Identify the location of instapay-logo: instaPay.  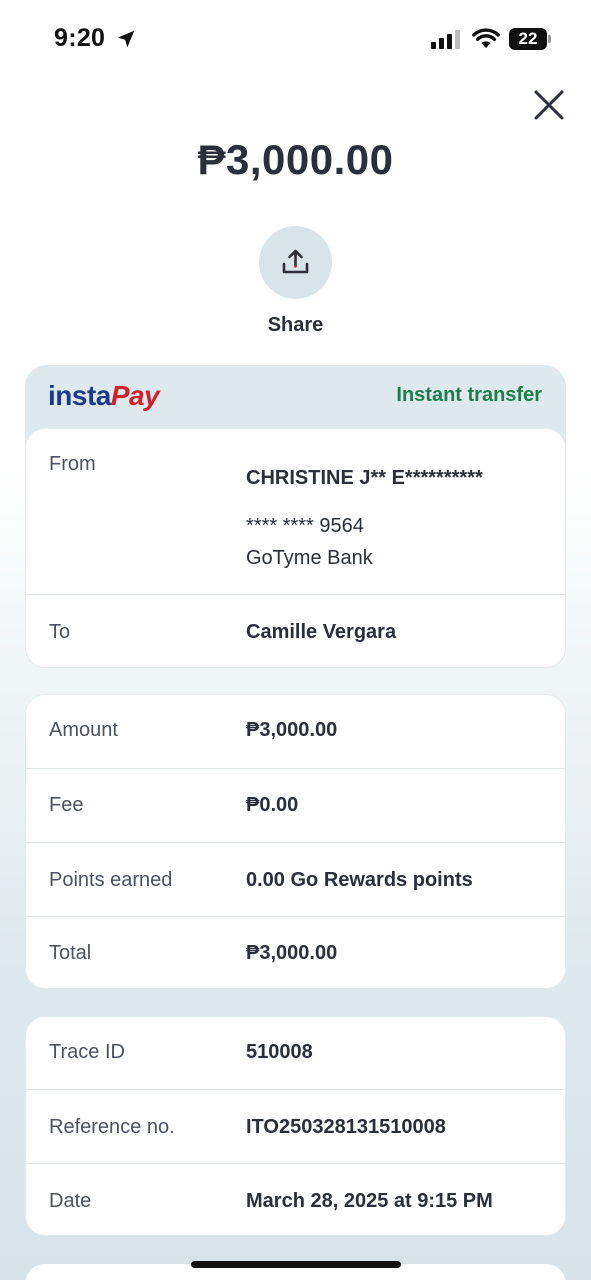
(104, 396).